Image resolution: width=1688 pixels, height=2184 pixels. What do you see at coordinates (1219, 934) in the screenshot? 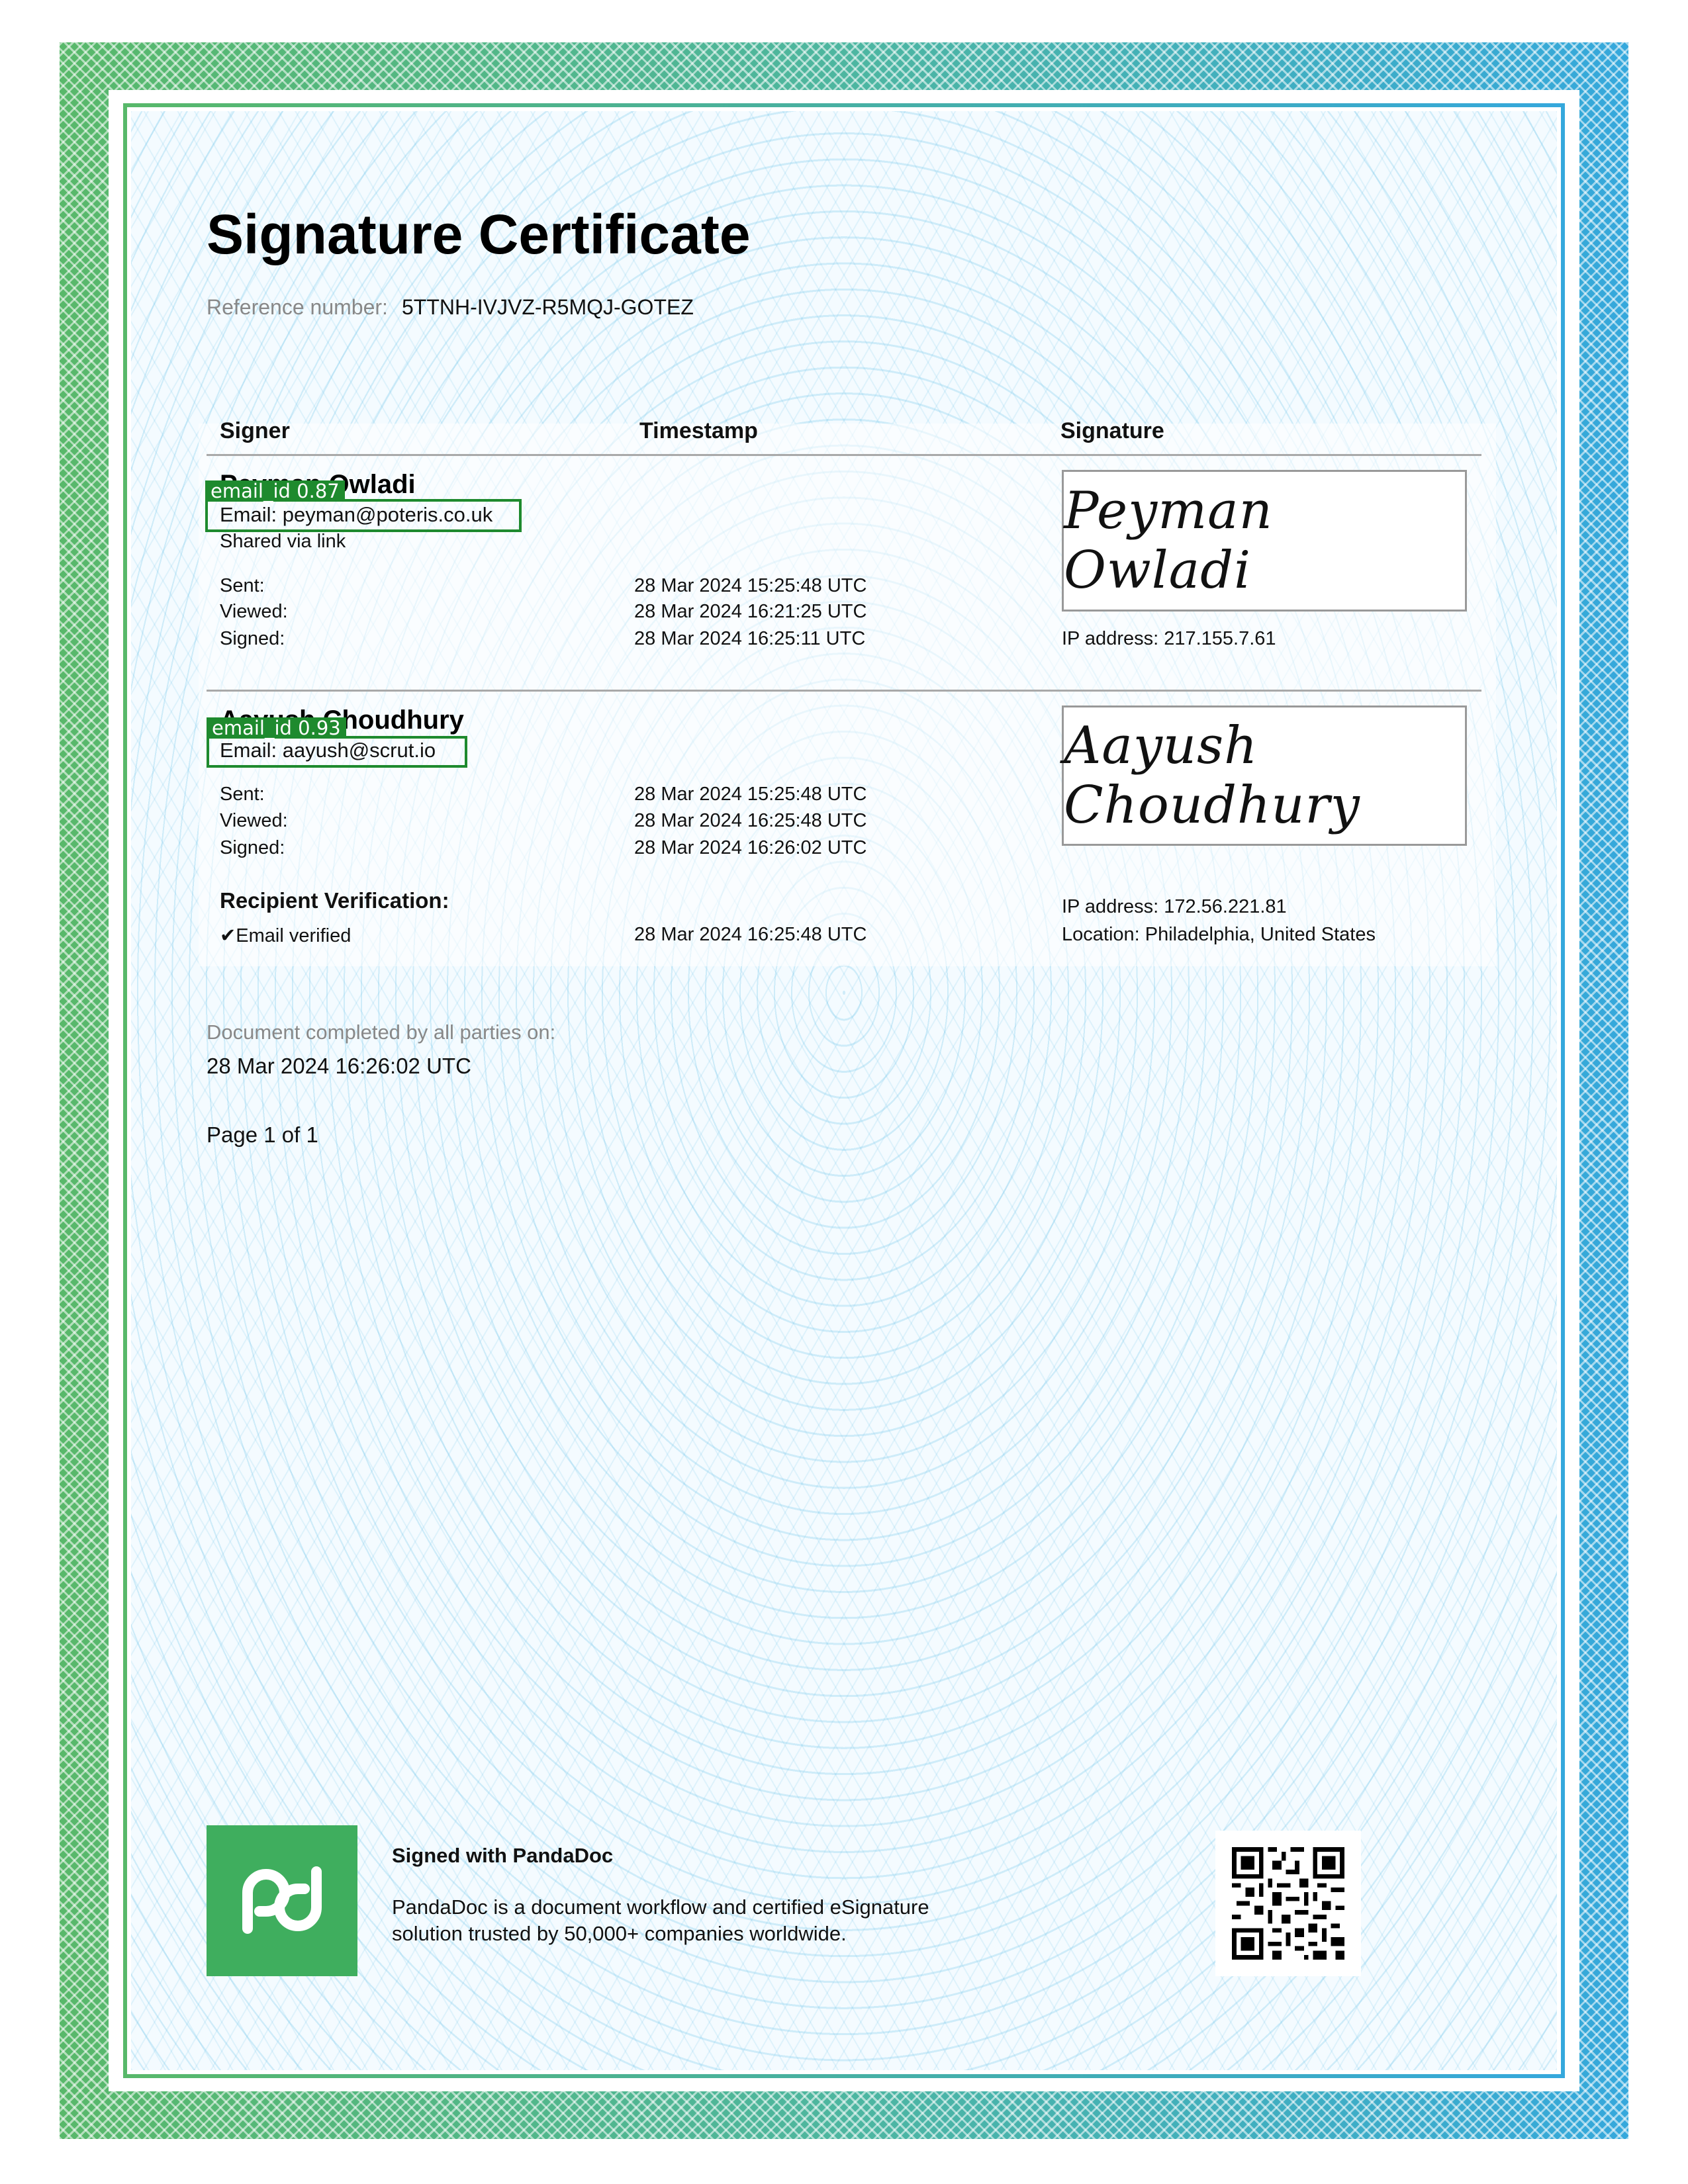
I see `location: Location: Philadelphia, United States` at bounding box center [1219, 934].